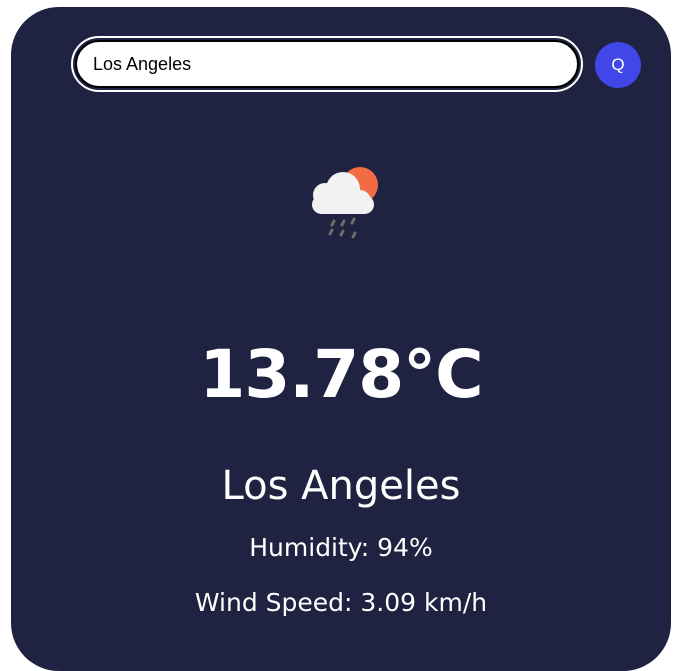 This screenshot has height=671, width=681. I want to click on search-input, so click(327, 64).